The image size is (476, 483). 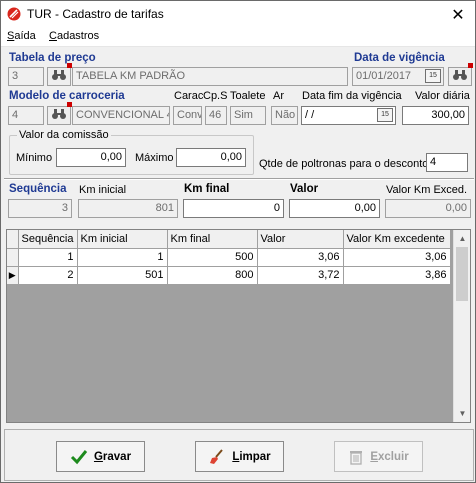 What do you see at coordinates (74, 36) in the screenshot?
I see `menu-item-cadastros: Cadastros` at bounding box center [74, 36].